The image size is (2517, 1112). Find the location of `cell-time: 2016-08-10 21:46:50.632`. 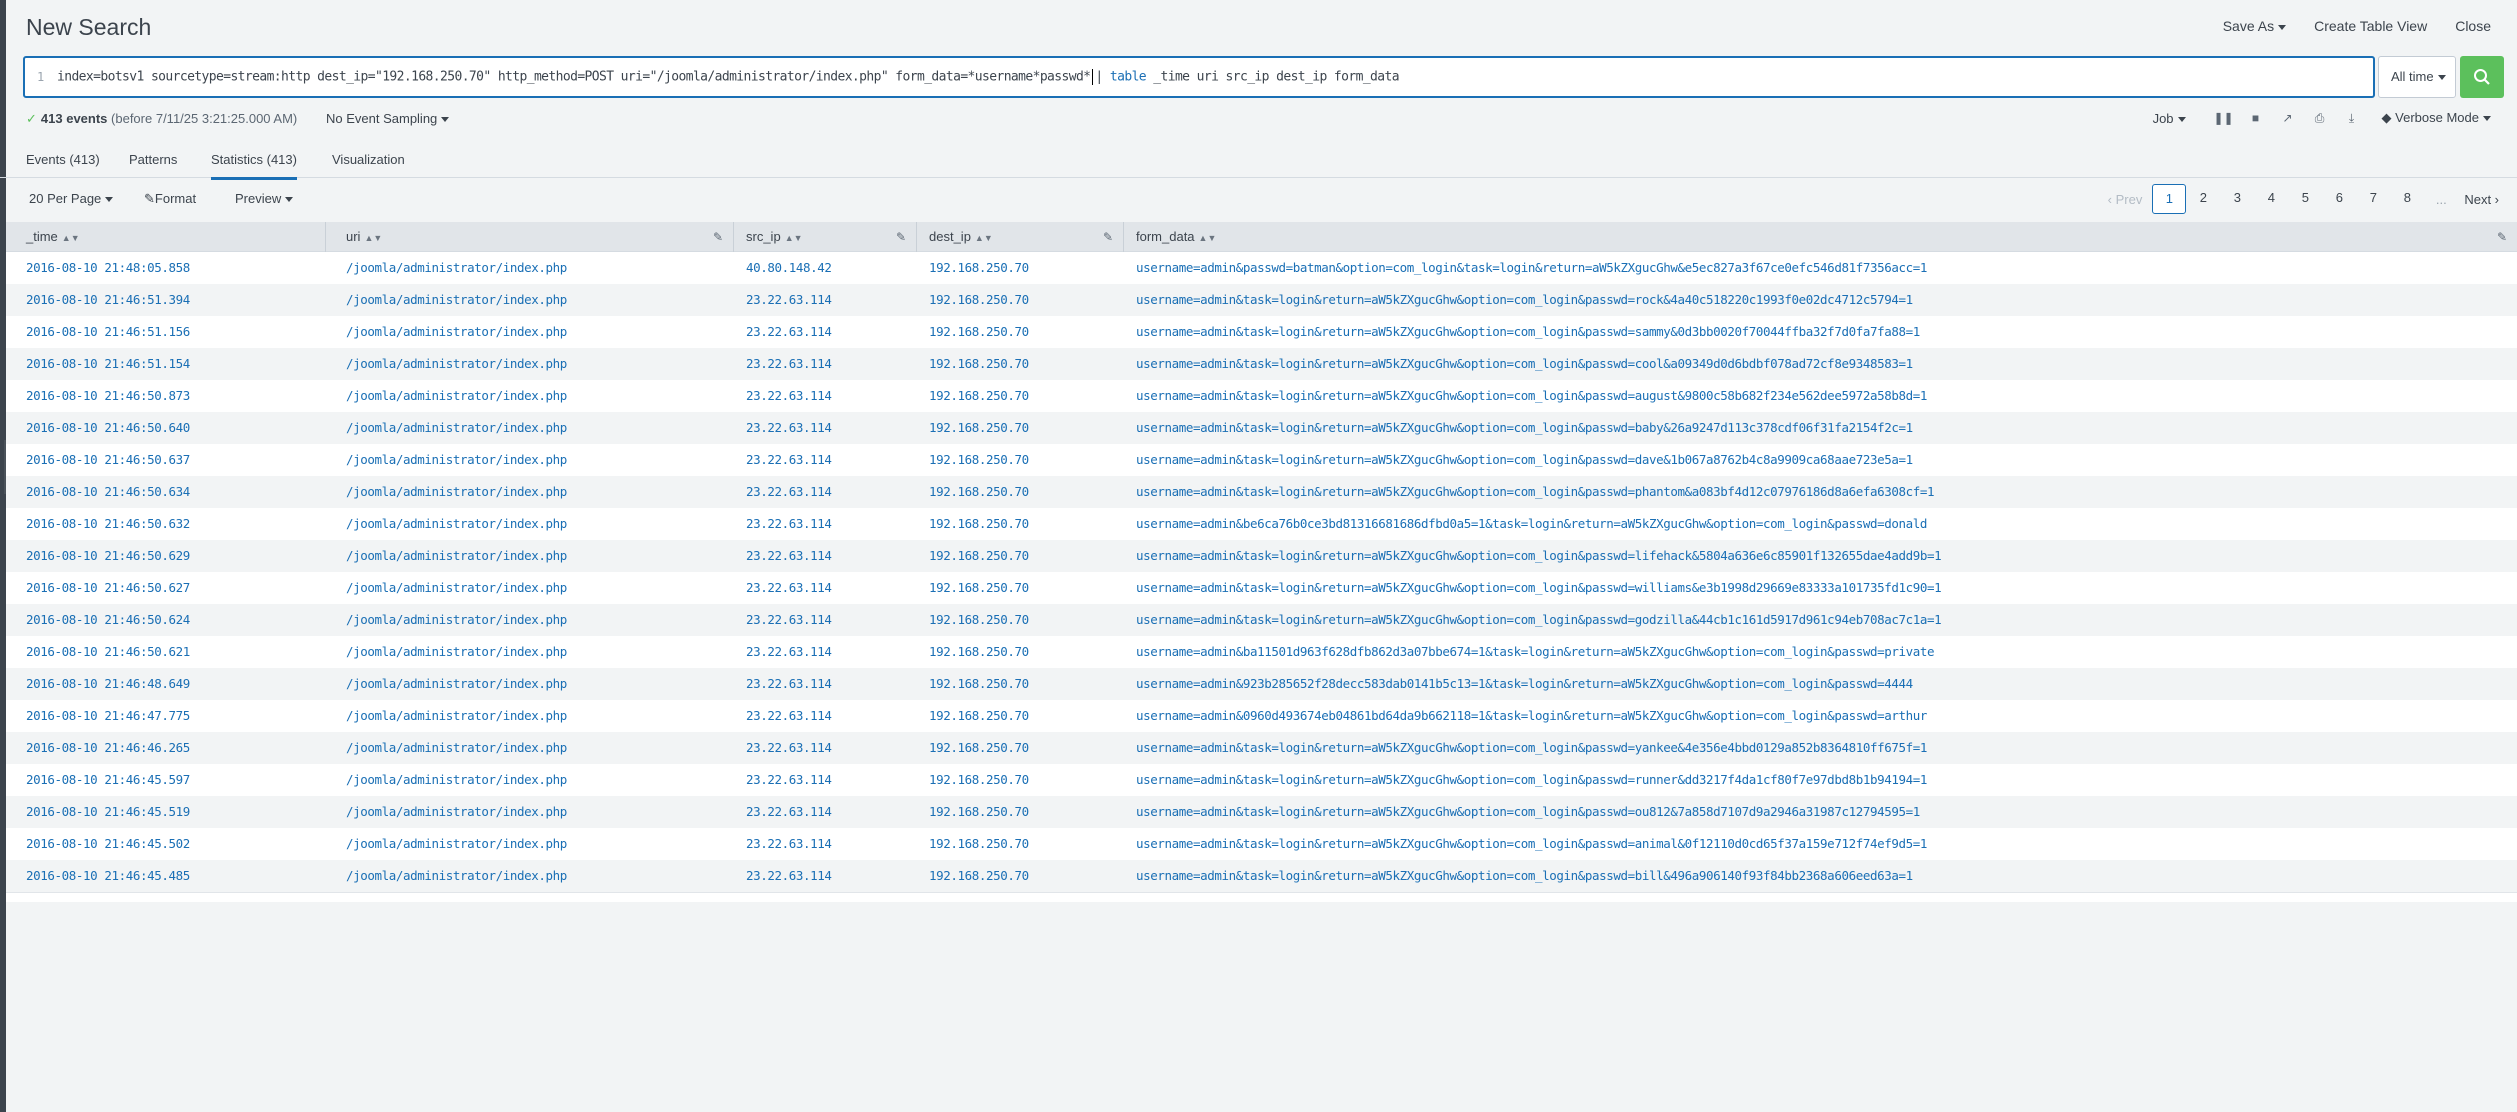

cell-time: 2016-08-10 21:46:50.632 is located at coordinates (166, 524).